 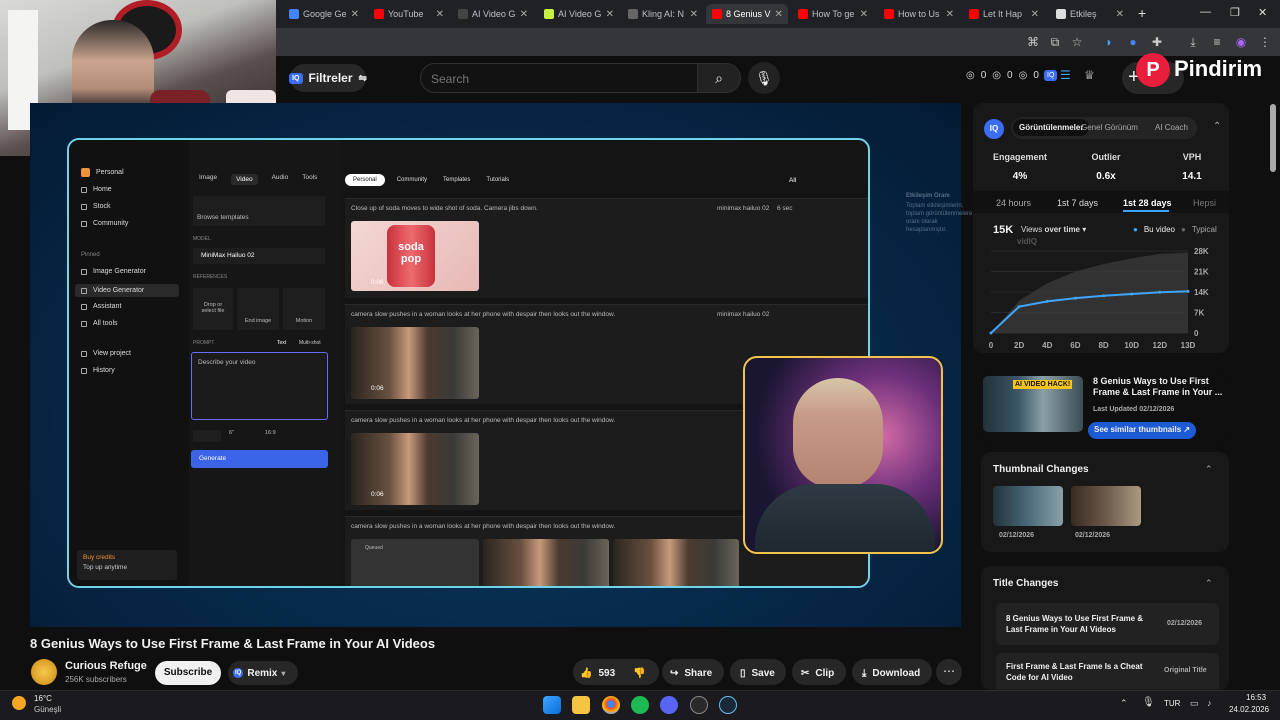 What do you see at coordinates (919, 14) in the screenshot?
I see `browser-tab: How to Us ✕` at bounding box center [919, 14].